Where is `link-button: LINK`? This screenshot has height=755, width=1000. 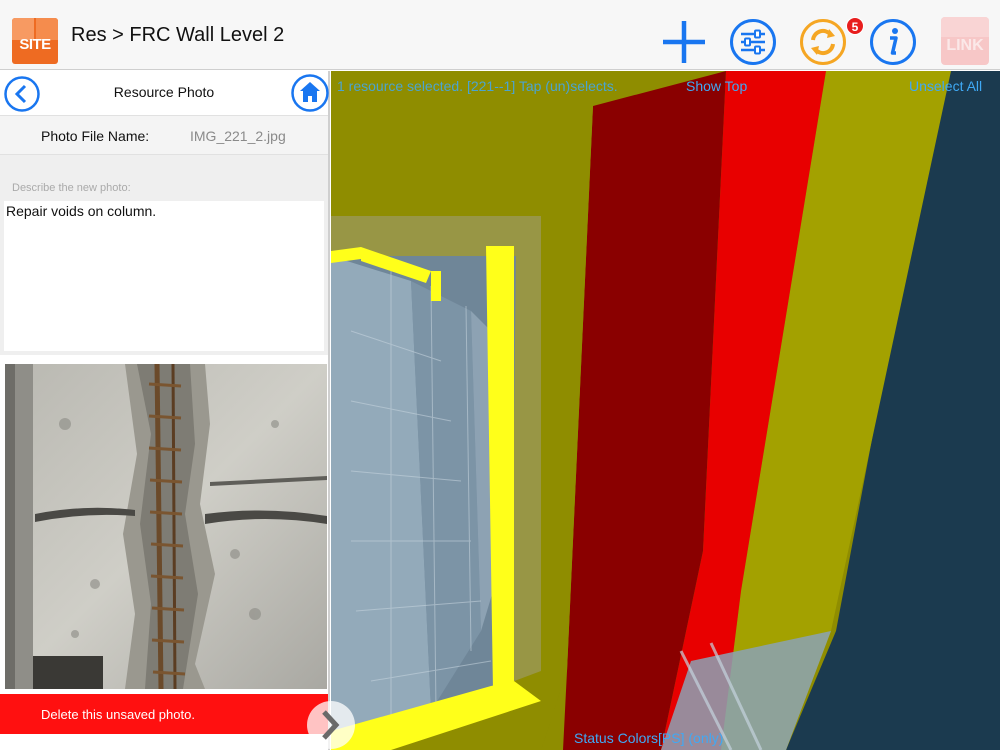 link-button: LINK is located at coordinates (965, 41).